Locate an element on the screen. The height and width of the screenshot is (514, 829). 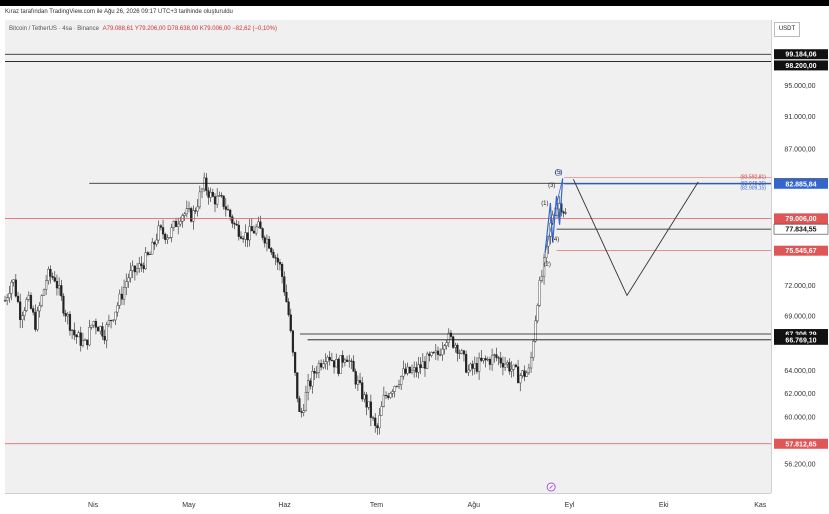
y-tick-label: 87.000,00 is located at coordinates (799, 149).